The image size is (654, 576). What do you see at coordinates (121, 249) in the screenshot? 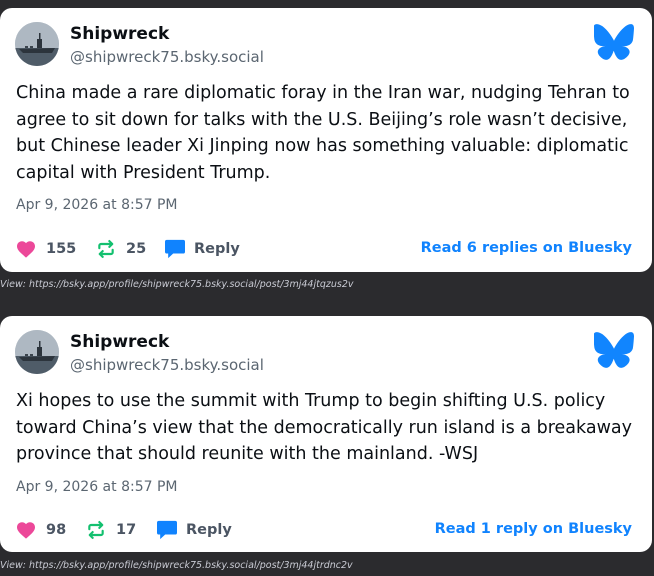
I see `repost-button: 25` at bounding box center [121, 249].